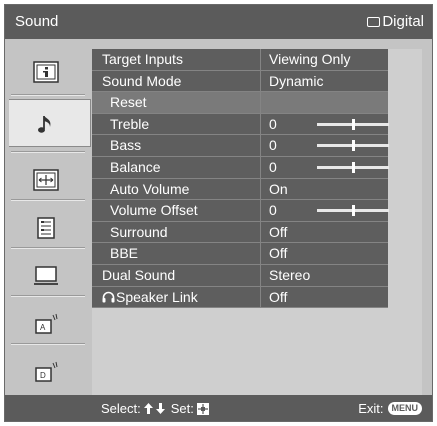 This screenshot has width=437, height=426. What do you see at coordinates (202, 408) in the screenshot?
I see `enter-button-icon` at bounding box center [202, 408].